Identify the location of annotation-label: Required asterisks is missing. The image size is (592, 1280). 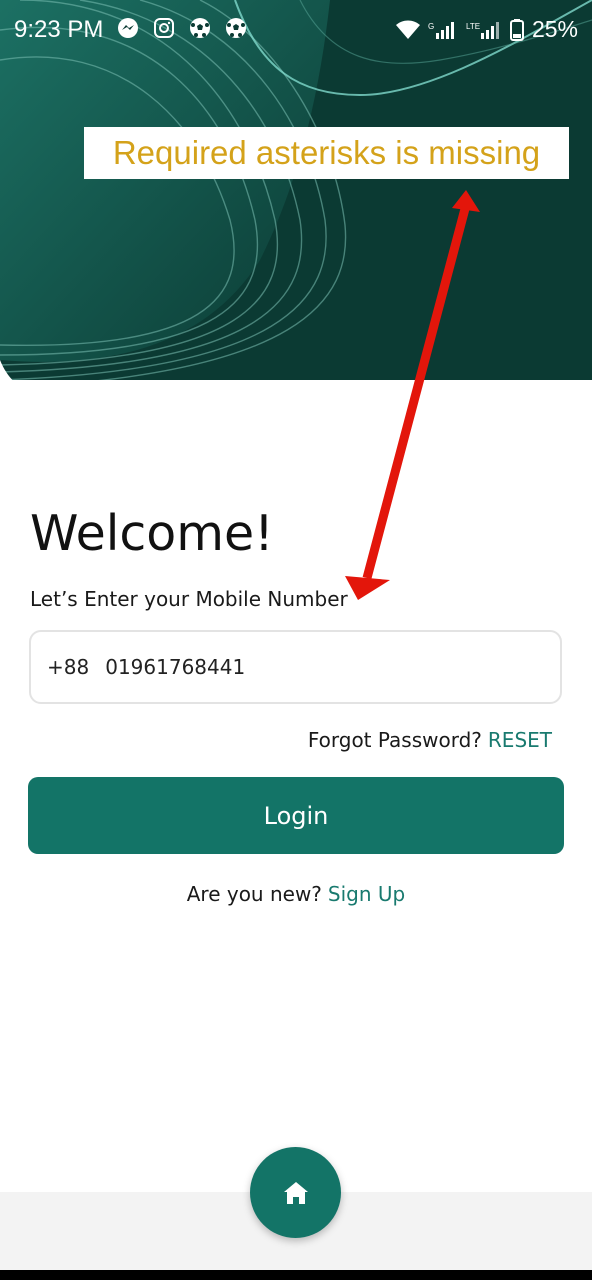
(326, 153).